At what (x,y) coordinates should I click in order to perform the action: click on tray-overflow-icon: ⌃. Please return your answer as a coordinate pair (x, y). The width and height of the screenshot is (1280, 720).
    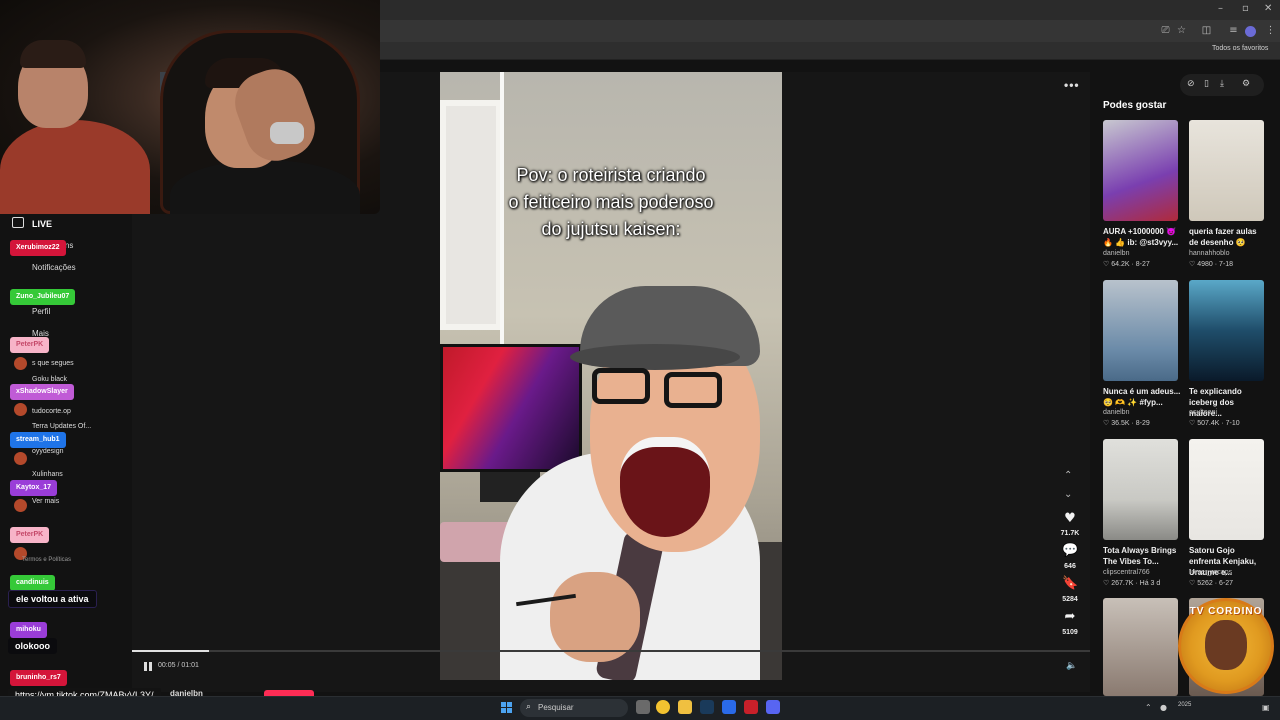
    Looking at the image, I should click on (1148, 707).